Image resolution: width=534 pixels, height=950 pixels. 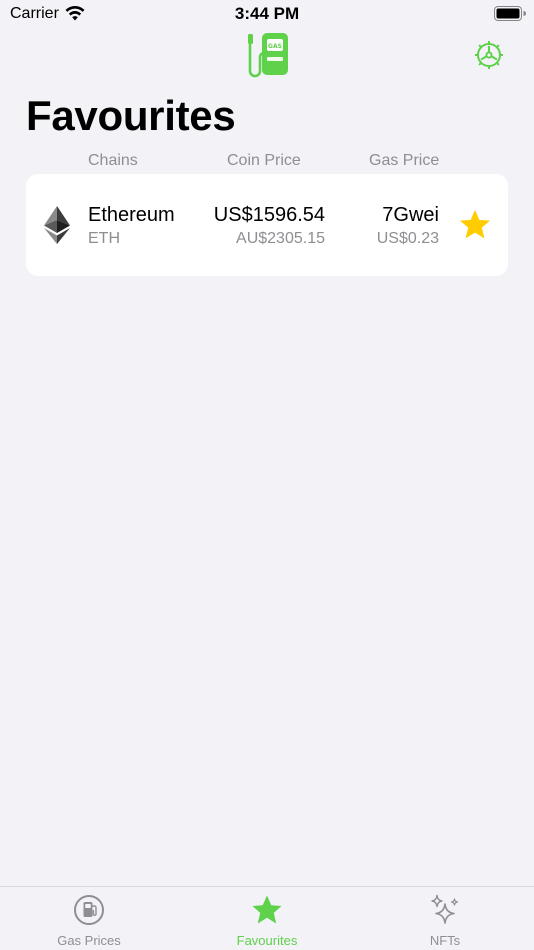 What do you see at coordinates (404, 160) in the screenshot?
I see `column-header-gas-price: Gas Price` at bounding box center [404, 160].